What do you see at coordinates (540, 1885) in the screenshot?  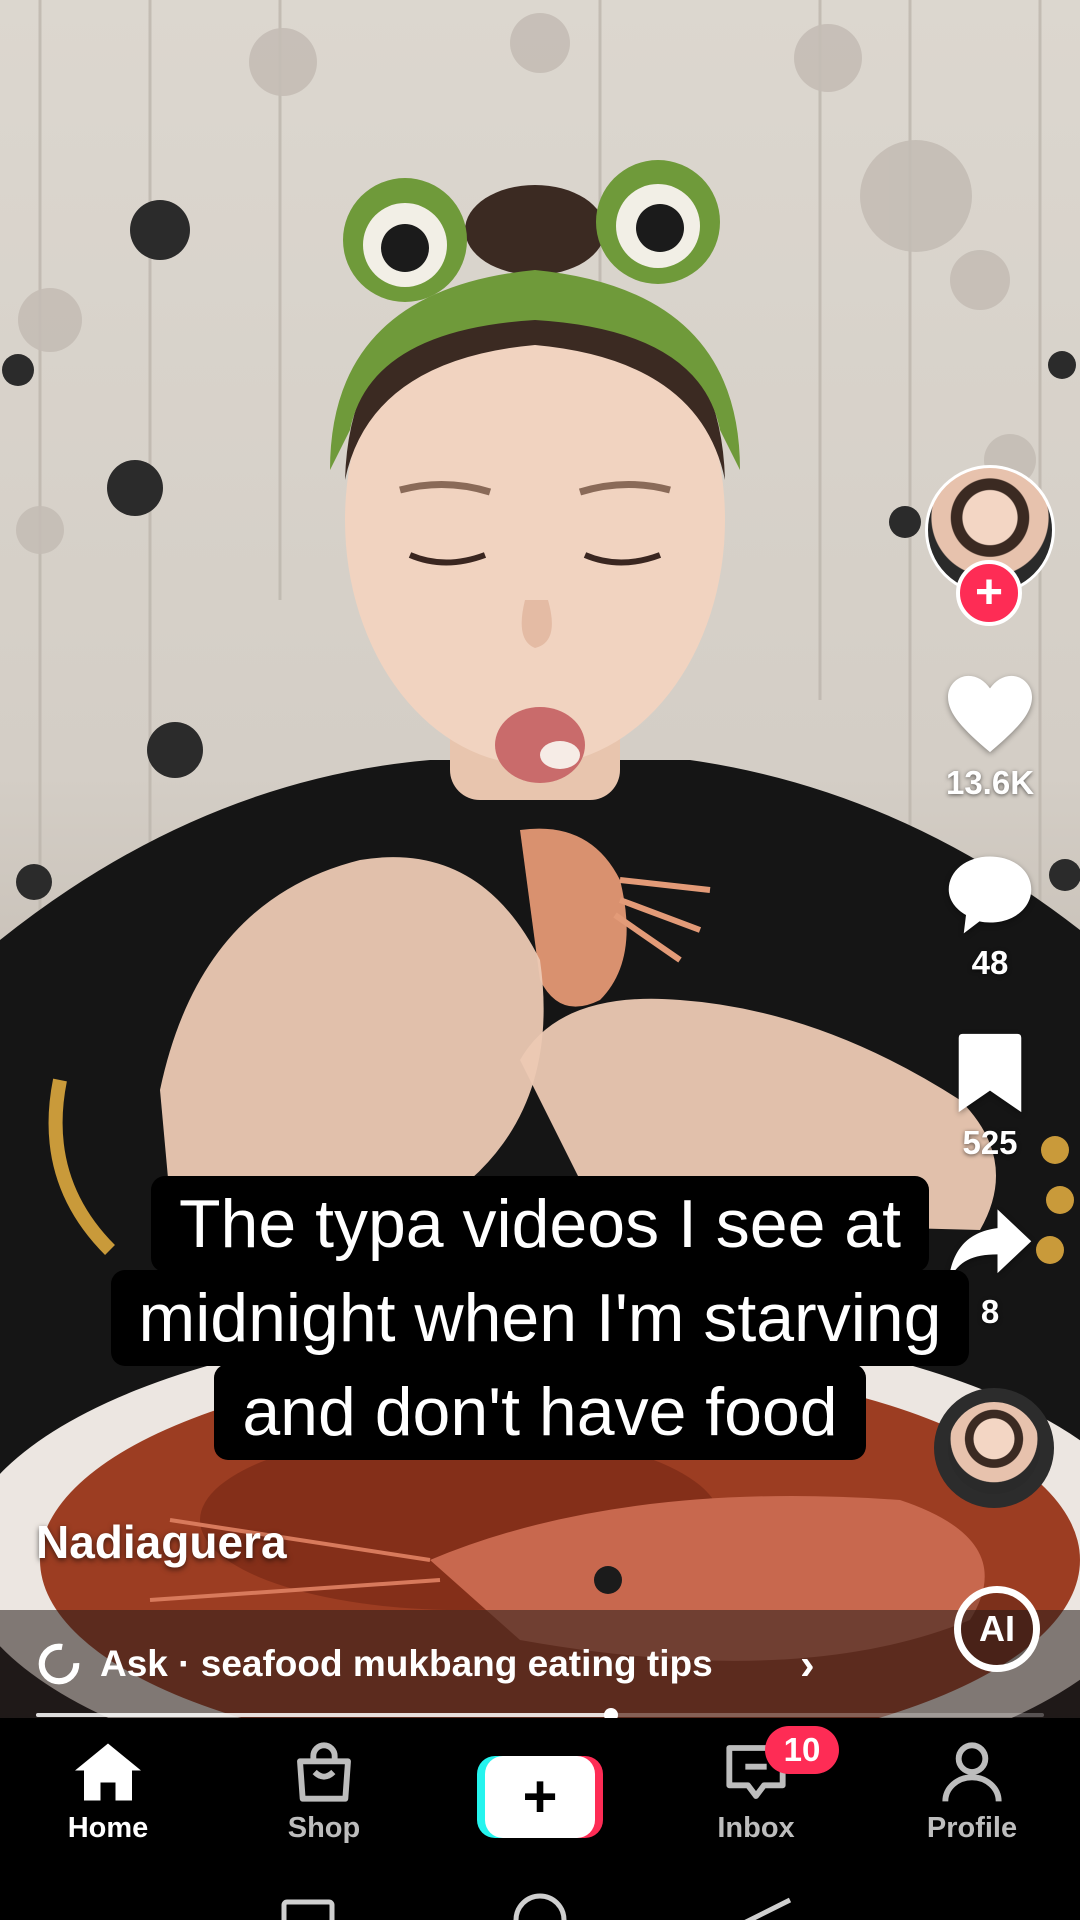 I see `system-navigation-bar` at bounding box center [540, 1885].